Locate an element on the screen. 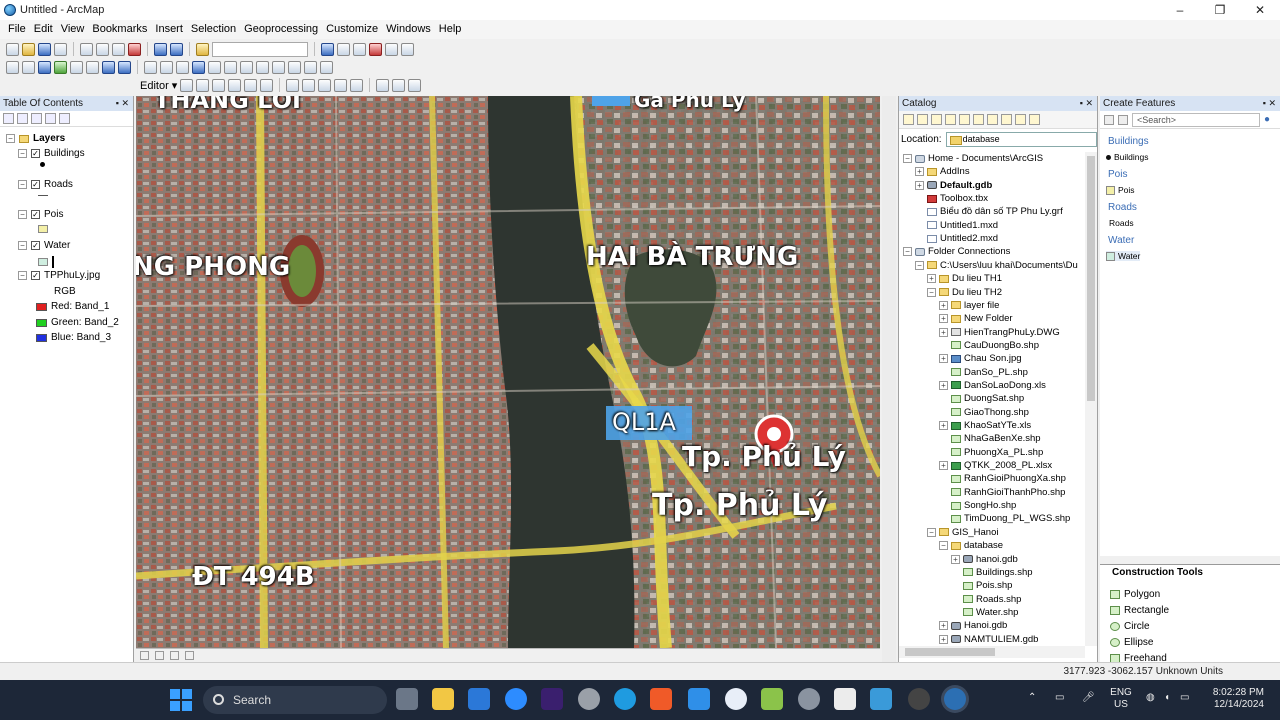 The image size is (1280, 720). chrome-icon is located at coordinates (919, 699).